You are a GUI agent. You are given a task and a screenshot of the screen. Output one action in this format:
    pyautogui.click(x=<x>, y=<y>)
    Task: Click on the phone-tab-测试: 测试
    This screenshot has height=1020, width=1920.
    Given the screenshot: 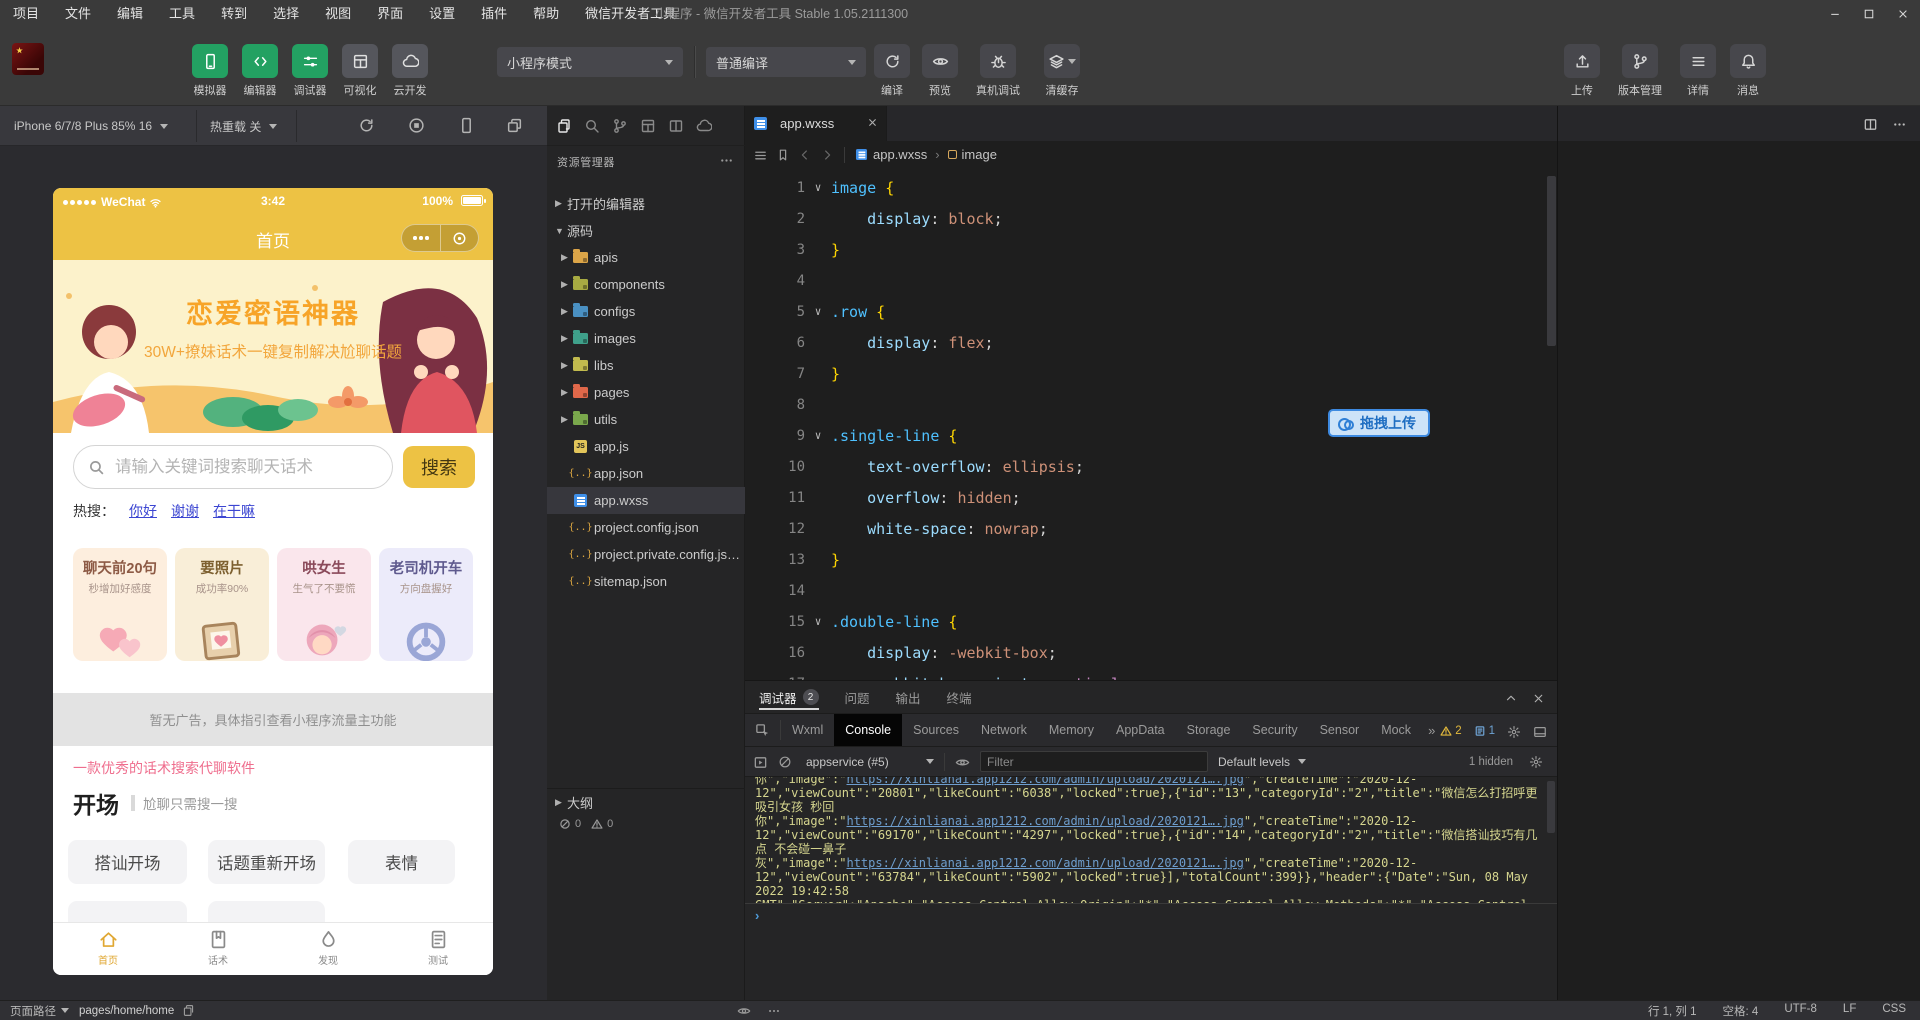 What is the action you would take?
    pyautogui.click(x=438, y=949)
    